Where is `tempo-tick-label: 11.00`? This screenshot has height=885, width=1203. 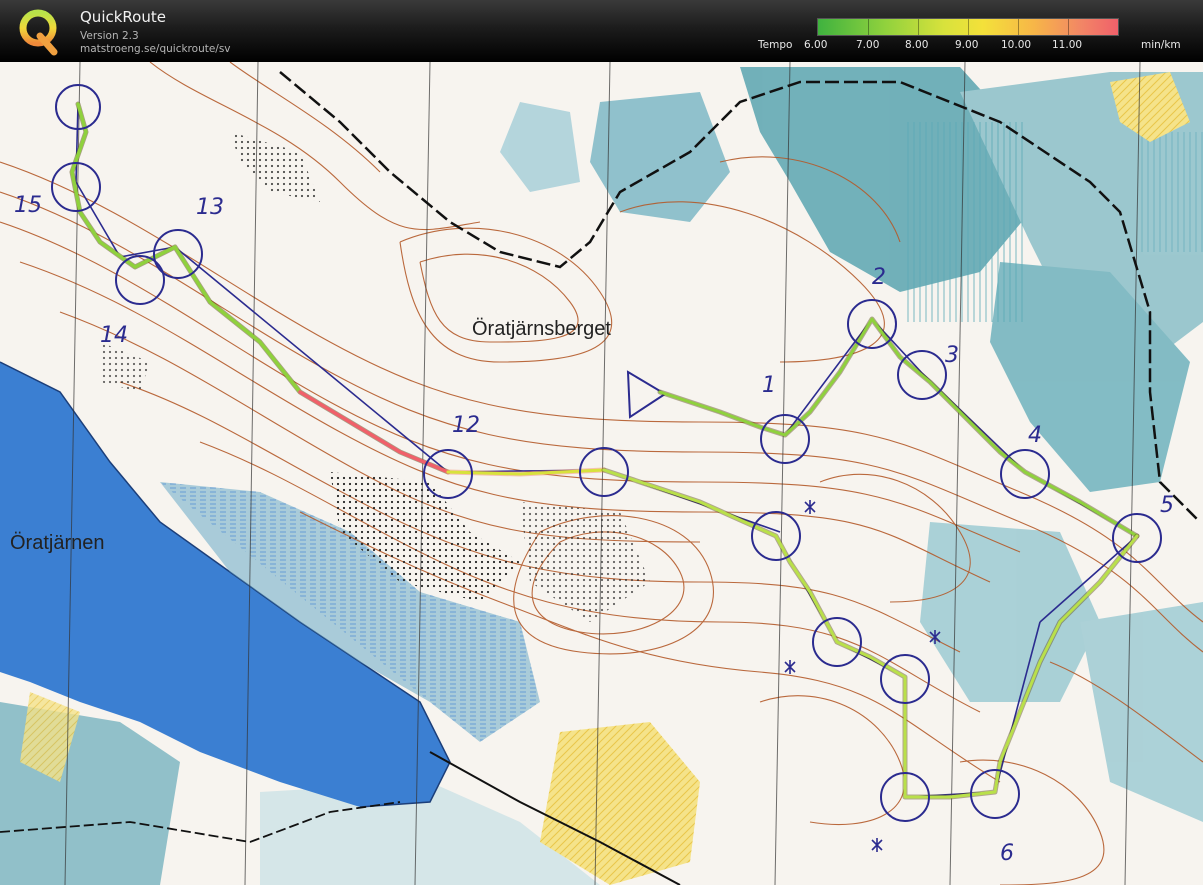 tempo-tick-label: 11.00 is located at coordinates (1067, 45).